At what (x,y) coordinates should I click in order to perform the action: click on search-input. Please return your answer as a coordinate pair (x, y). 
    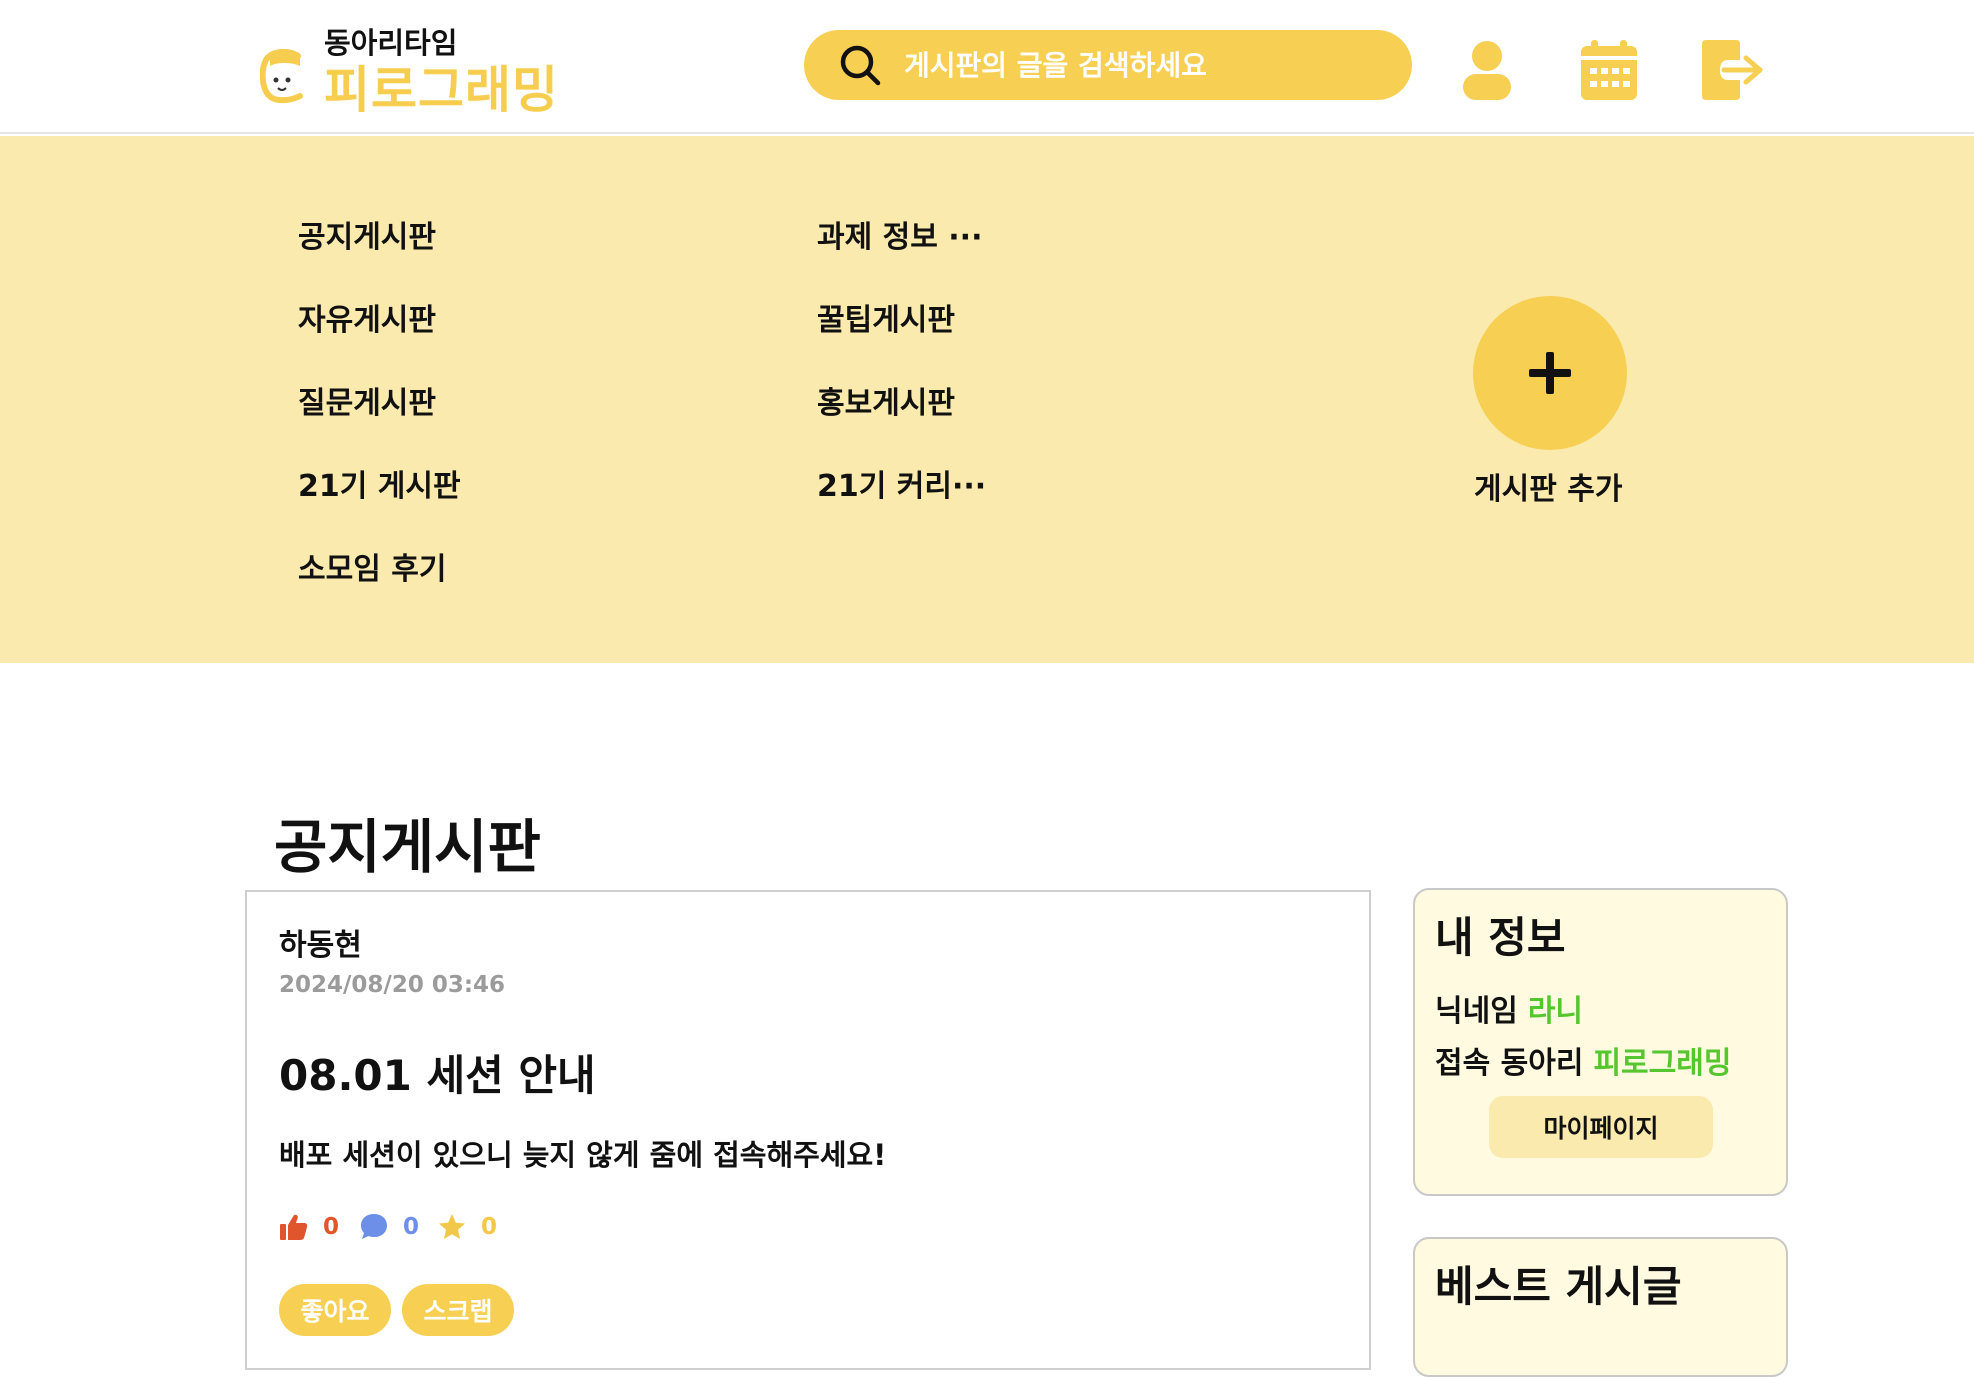
    Looking at the image, I should click on (1144, 65).